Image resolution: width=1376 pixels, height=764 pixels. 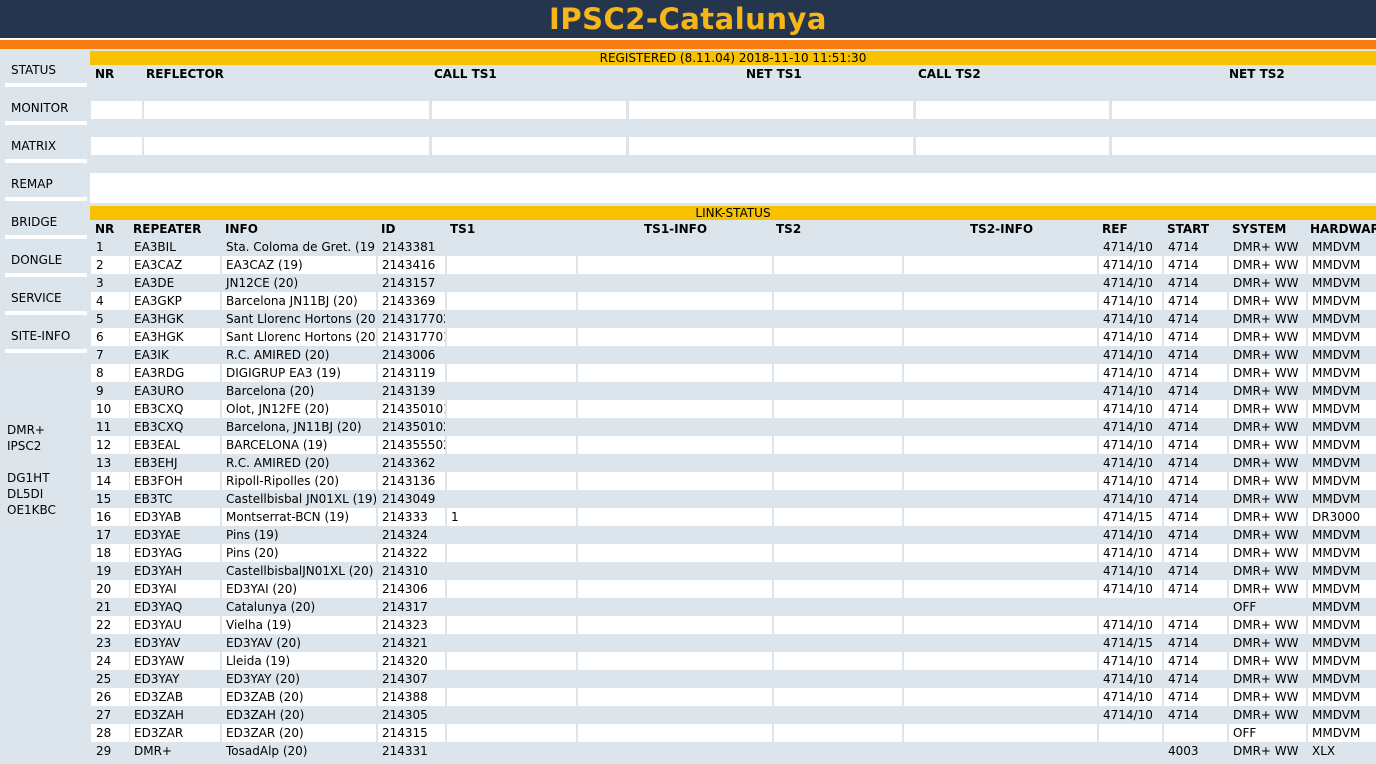 What do you see at coordinates (411, 643) in the screenshot?
I see `id-cell: 214321` at bounding box center [411, 643].